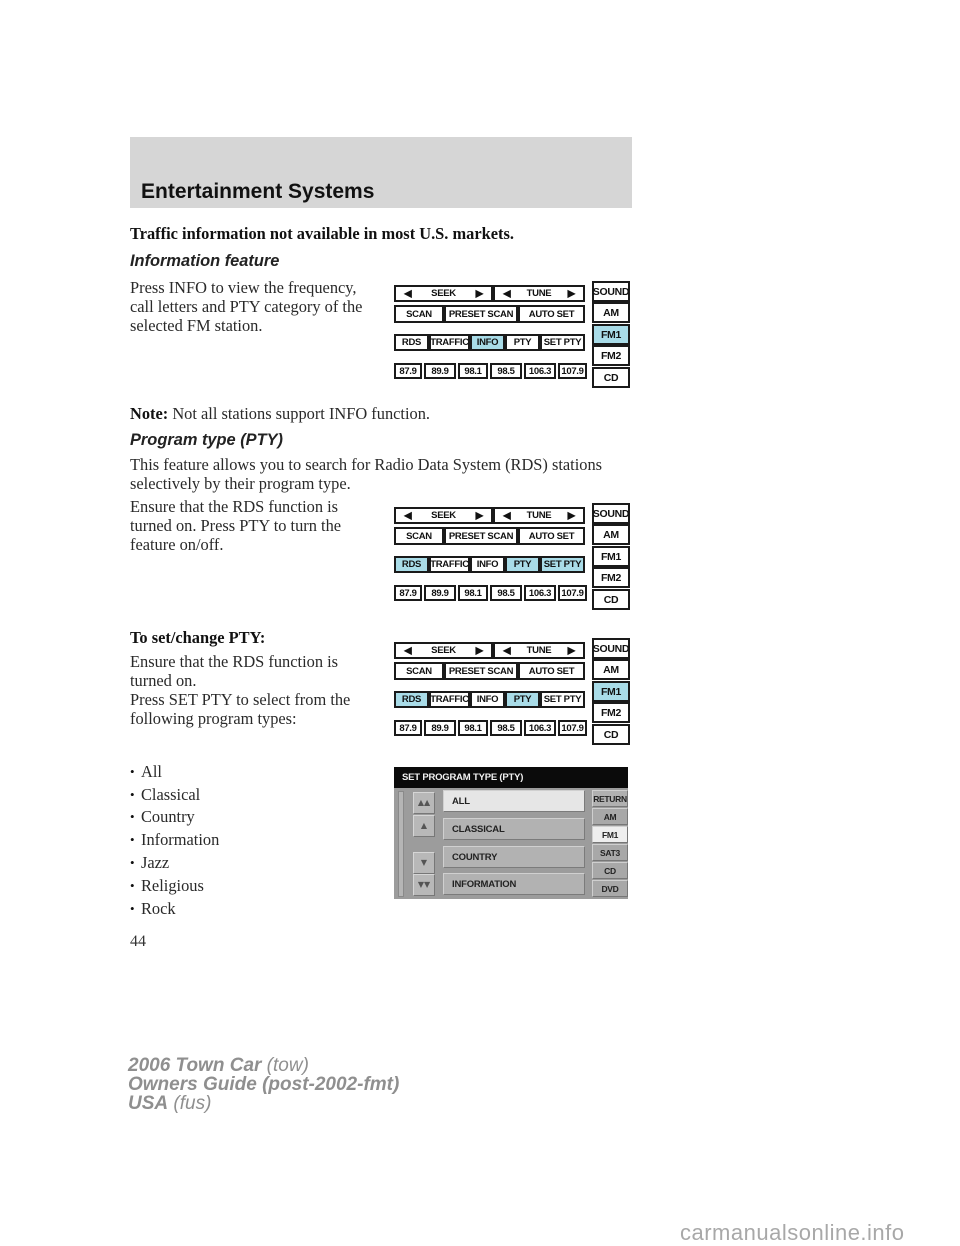 The image size is (960, 1246). Describe the element at coordinates (149, 413) in the screenshot. I see `note-label: Note:` at that location.